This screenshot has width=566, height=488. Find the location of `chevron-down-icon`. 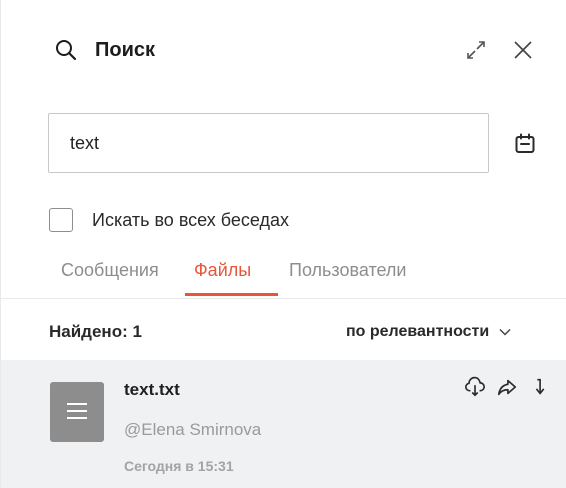

chevron-down-icon is located at coordinates (505, 332).